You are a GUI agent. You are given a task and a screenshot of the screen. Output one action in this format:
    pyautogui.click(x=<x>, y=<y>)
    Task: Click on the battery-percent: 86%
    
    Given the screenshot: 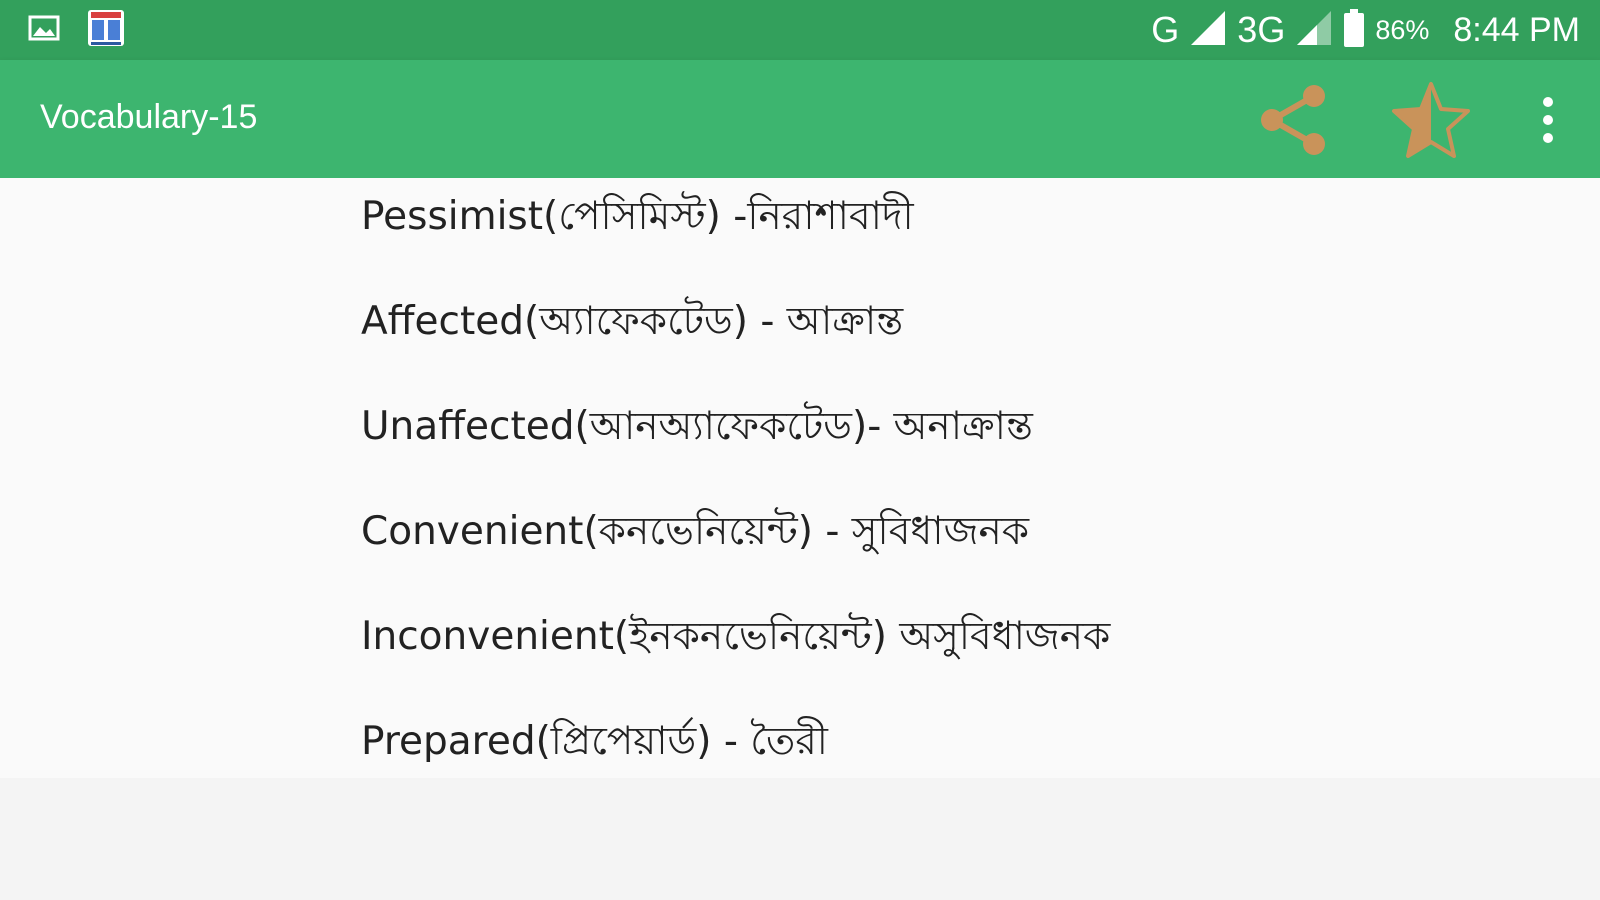 What is the action you would take?
    pyautogui.click(x=1402, y=29)
    